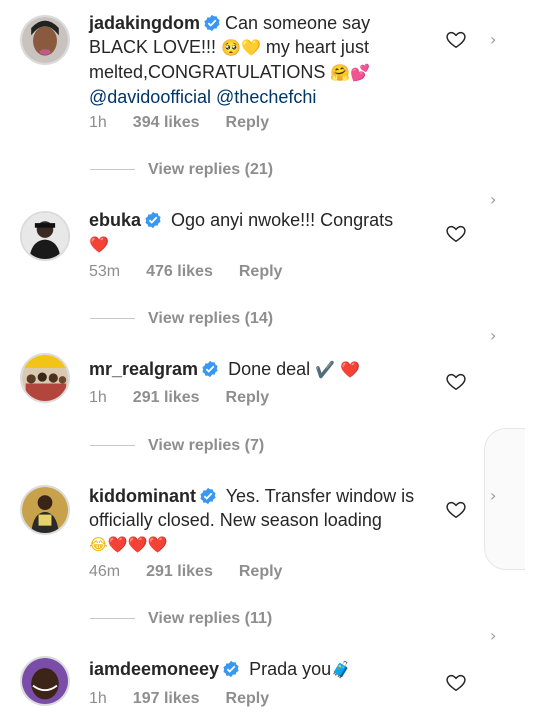 This screenshot has width=533, height=720. I want to click on username: mr_realgram, so click(143, 369).